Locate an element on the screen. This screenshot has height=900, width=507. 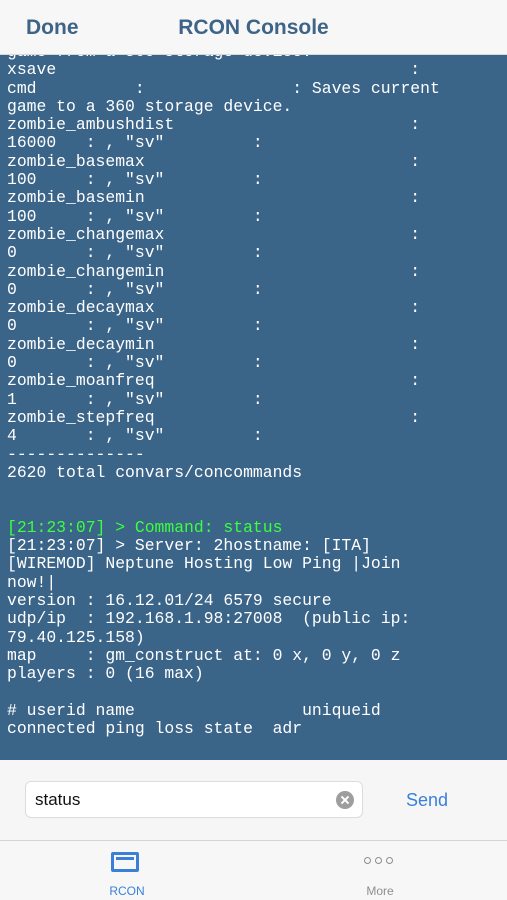
console-line: connected ping loss state adr is located at coordinates (155, 728).